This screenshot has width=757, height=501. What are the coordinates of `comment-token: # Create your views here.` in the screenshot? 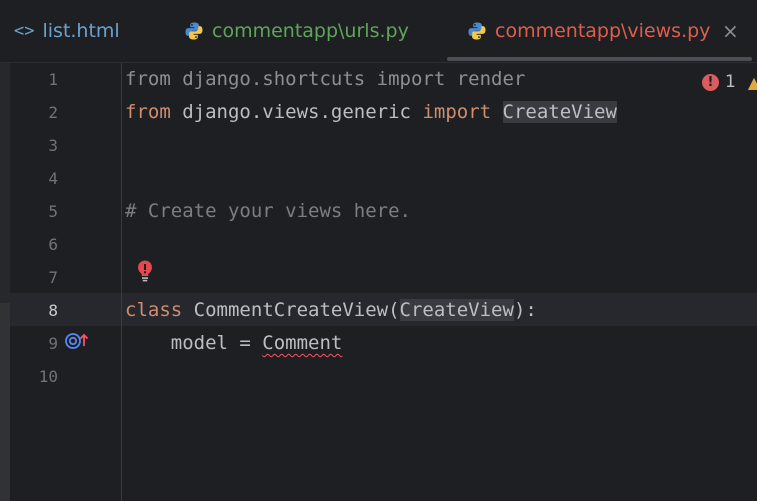 It's located at (268, 211).